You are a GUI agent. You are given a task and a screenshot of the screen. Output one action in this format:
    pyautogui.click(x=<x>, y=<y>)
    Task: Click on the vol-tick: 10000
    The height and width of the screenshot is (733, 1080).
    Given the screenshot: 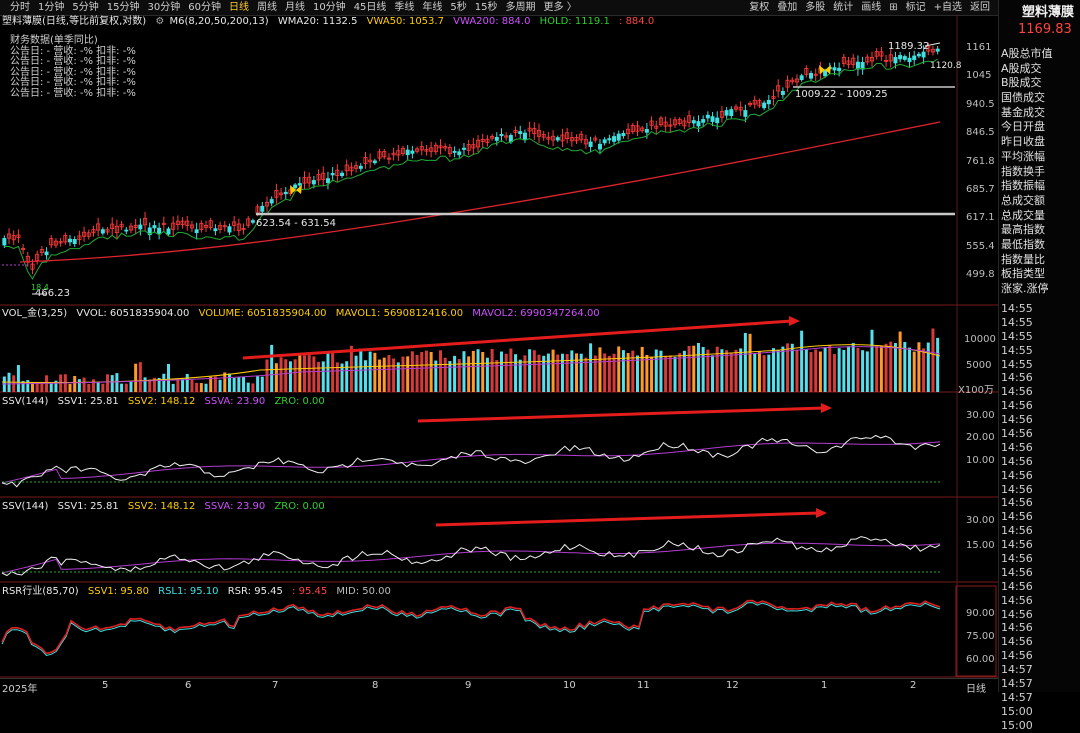 What is the action you would take?
    pyautogui.click(x=980, y=339)
    